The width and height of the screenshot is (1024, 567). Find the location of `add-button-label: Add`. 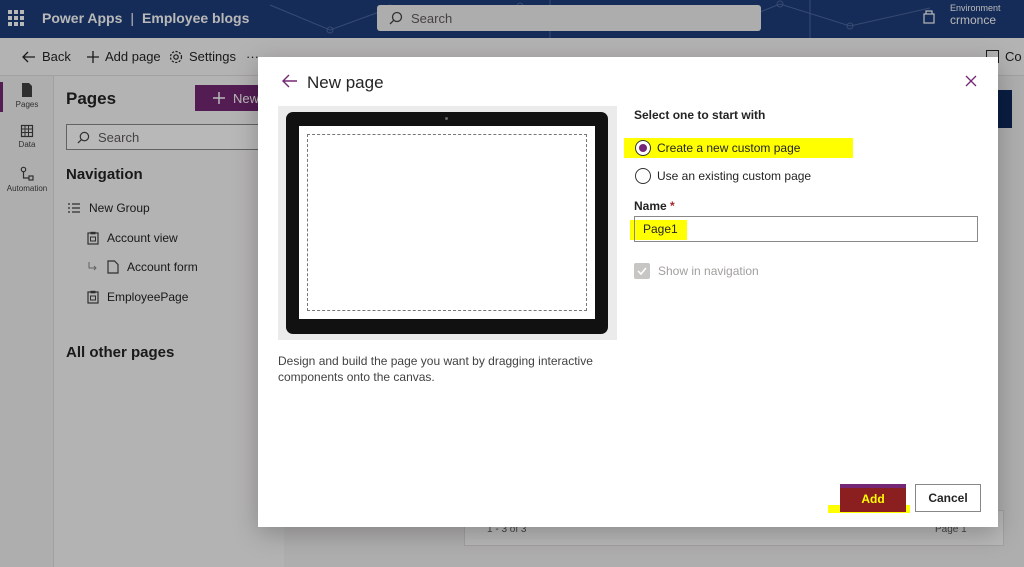

add-button-label: Add is located at coordinates (873, 499).